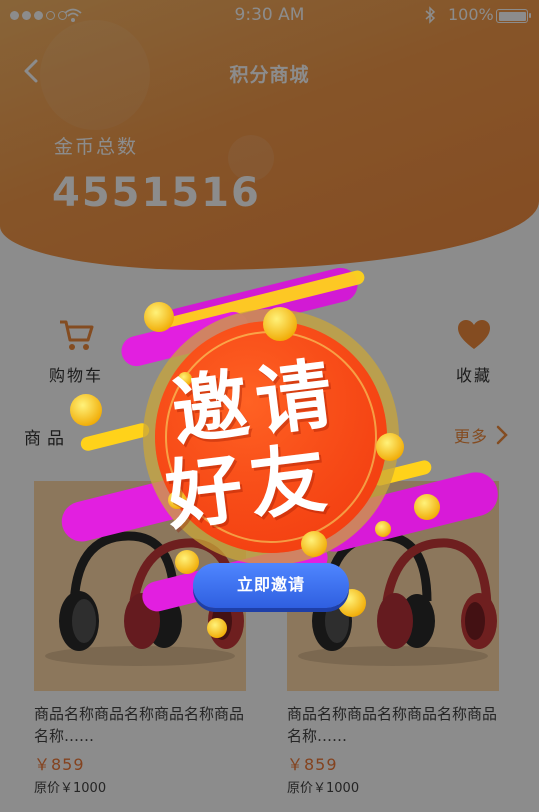 Image resolution: width=539 pixels, height=812 pixels. Describe the element at coordinates (271, 585) in the screenshot. I see `invite-now-button: 立即邀请` at that location.